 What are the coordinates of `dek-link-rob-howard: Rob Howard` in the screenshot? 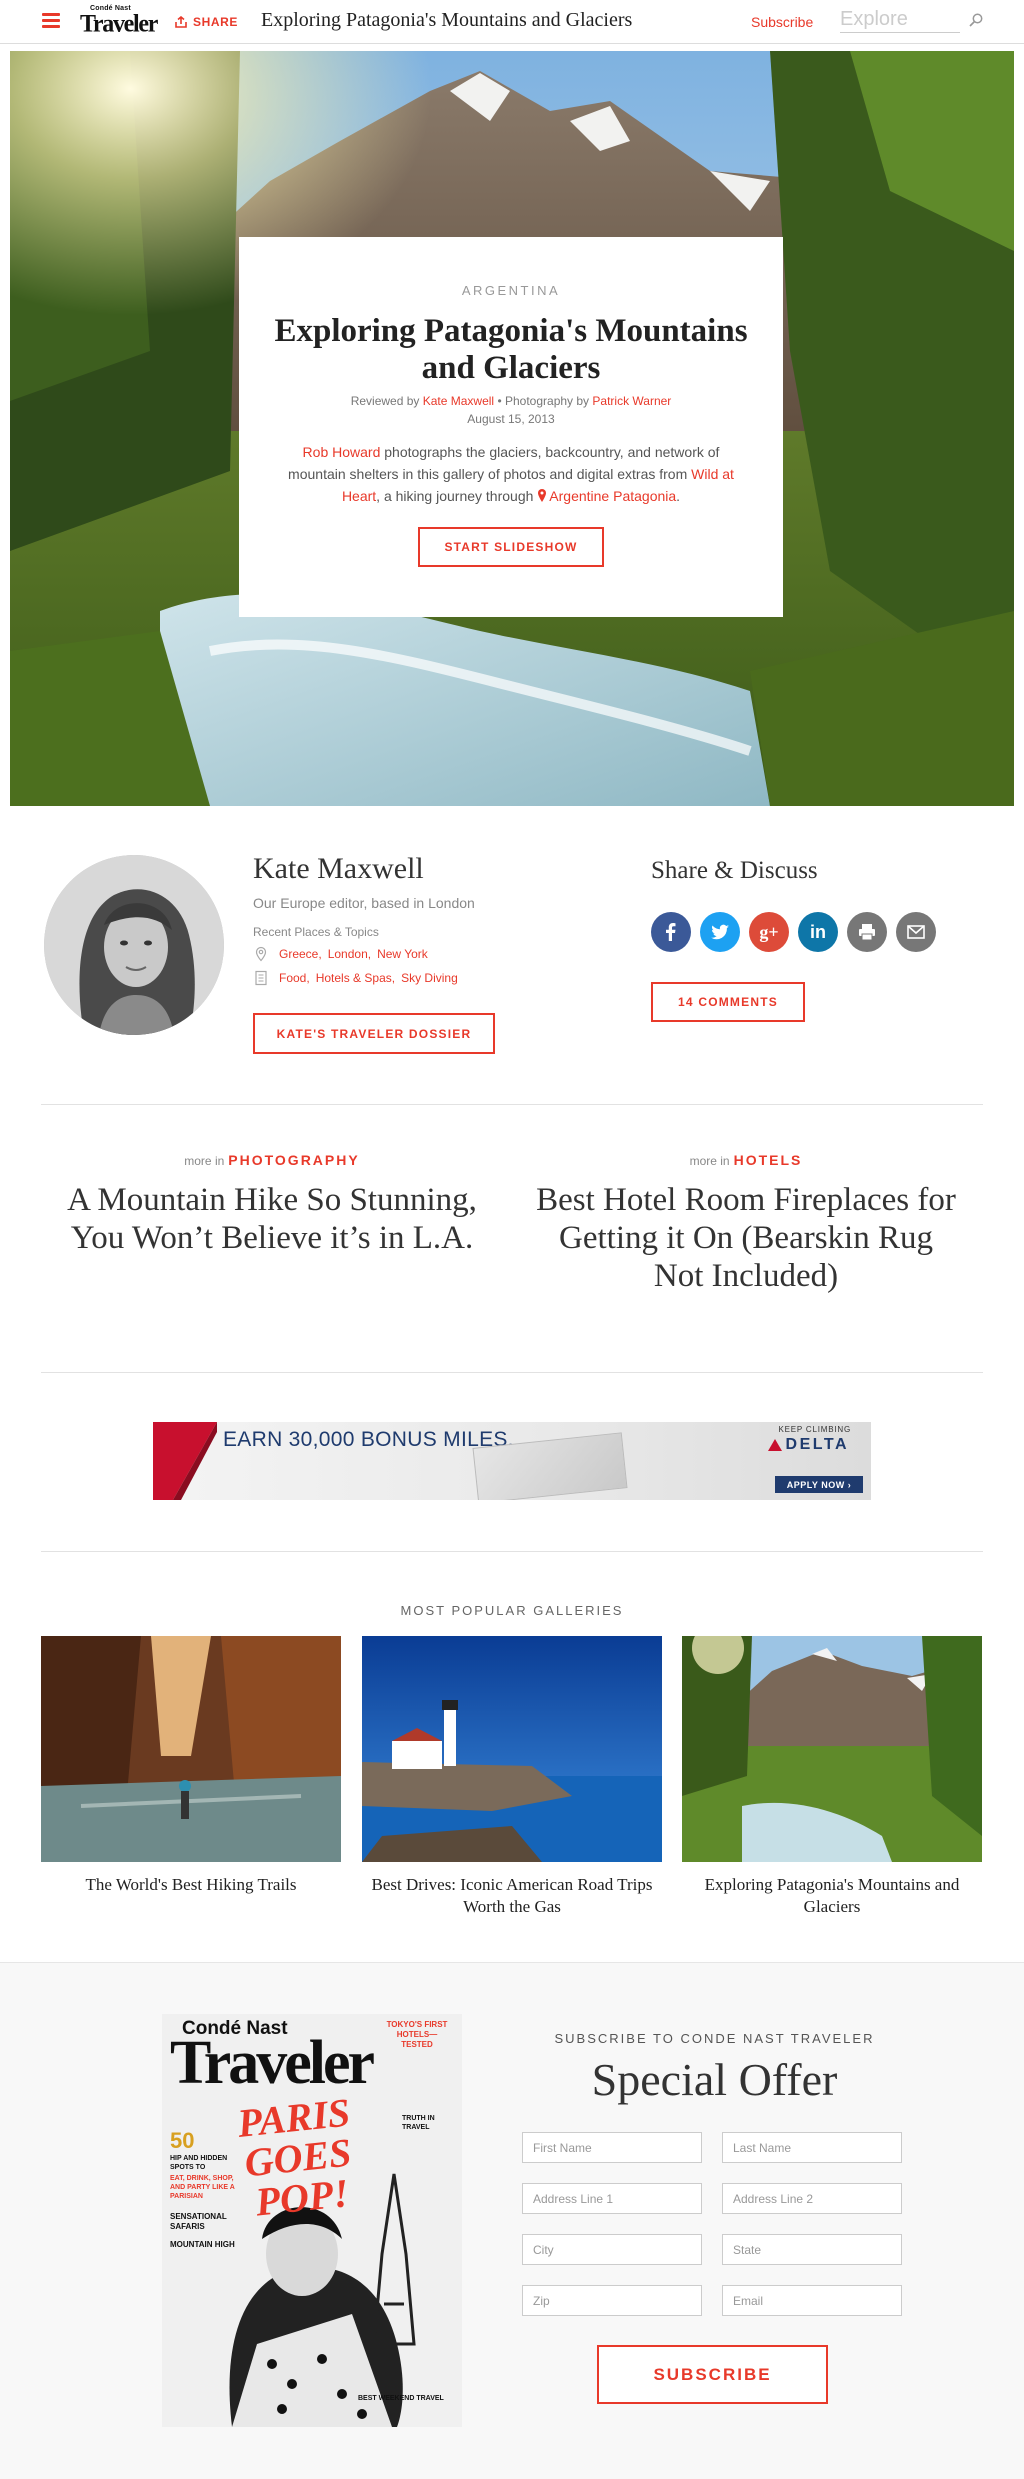 It's located at (342, 452).